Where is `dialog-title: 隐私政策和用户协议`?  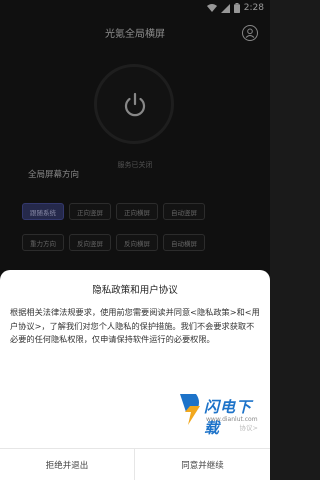
dialog-title: 隐私政策和用户协议 is located at coordinates (135, 290).